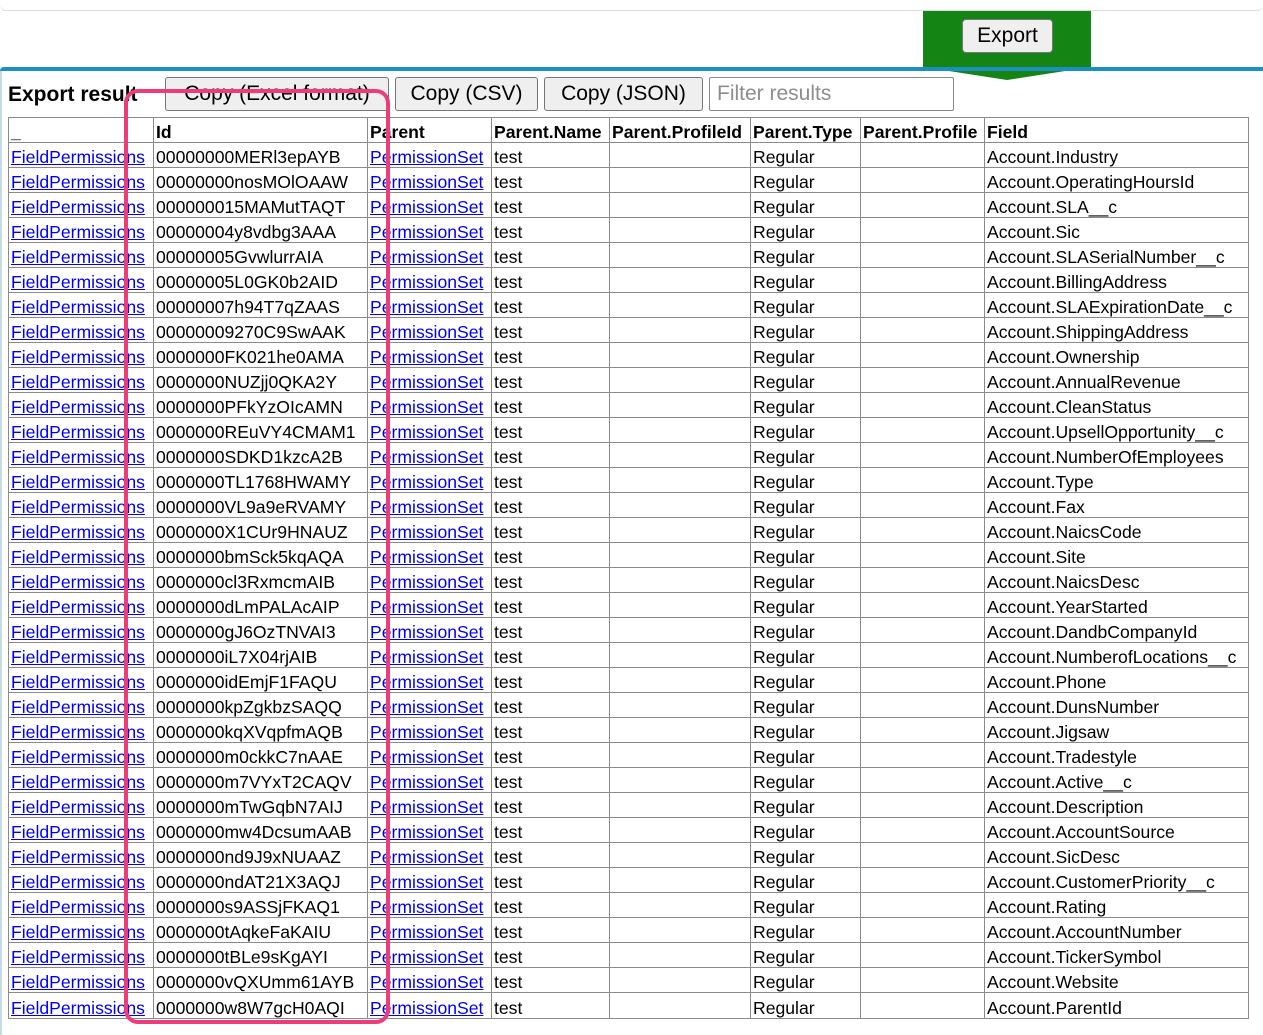 The height and width of the screenshot is (1035, 1263). Describe the element at coordinates (623, 94) in the screenshot. I see `copy-json-button: Copy (JSON)` at that location.